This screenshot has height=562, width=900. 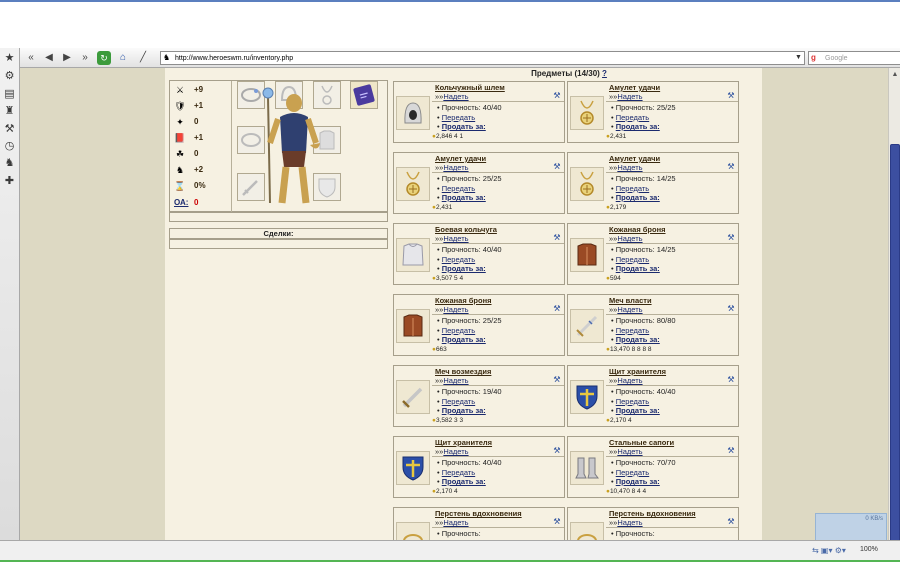 I want to click on item-name: Меч возмездия, so click(x=463, y=371).